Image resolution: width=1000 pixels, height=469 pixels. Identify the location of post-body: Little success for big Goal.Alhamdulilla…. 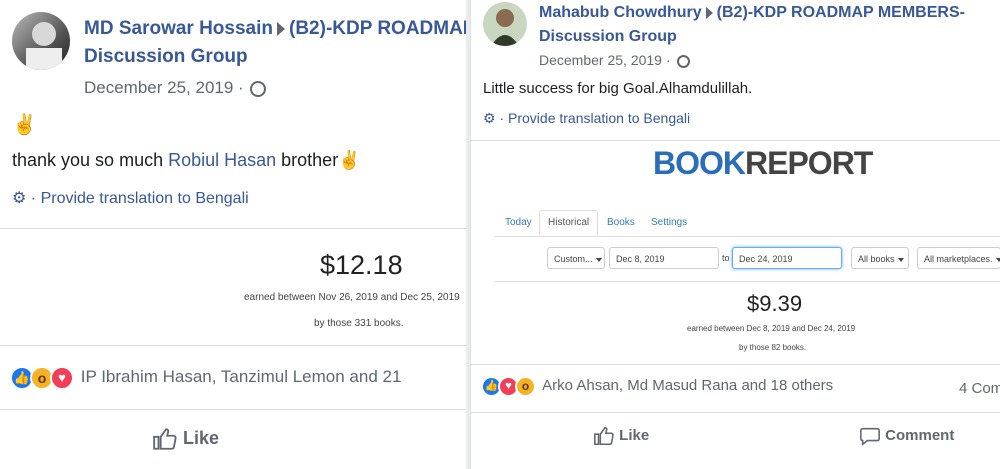
(618, 88).